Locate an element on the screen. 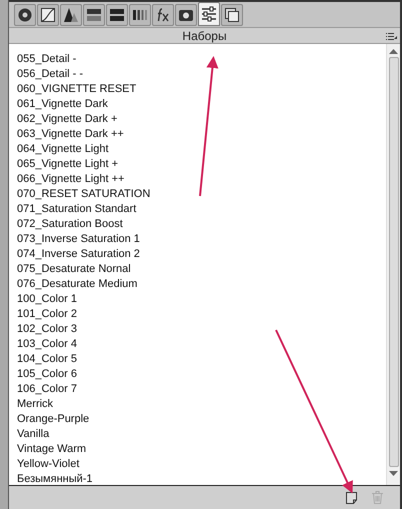 This screenshot has height=509, width=402. preset-item: 055_Detail - is located at coordinates (83, 59).